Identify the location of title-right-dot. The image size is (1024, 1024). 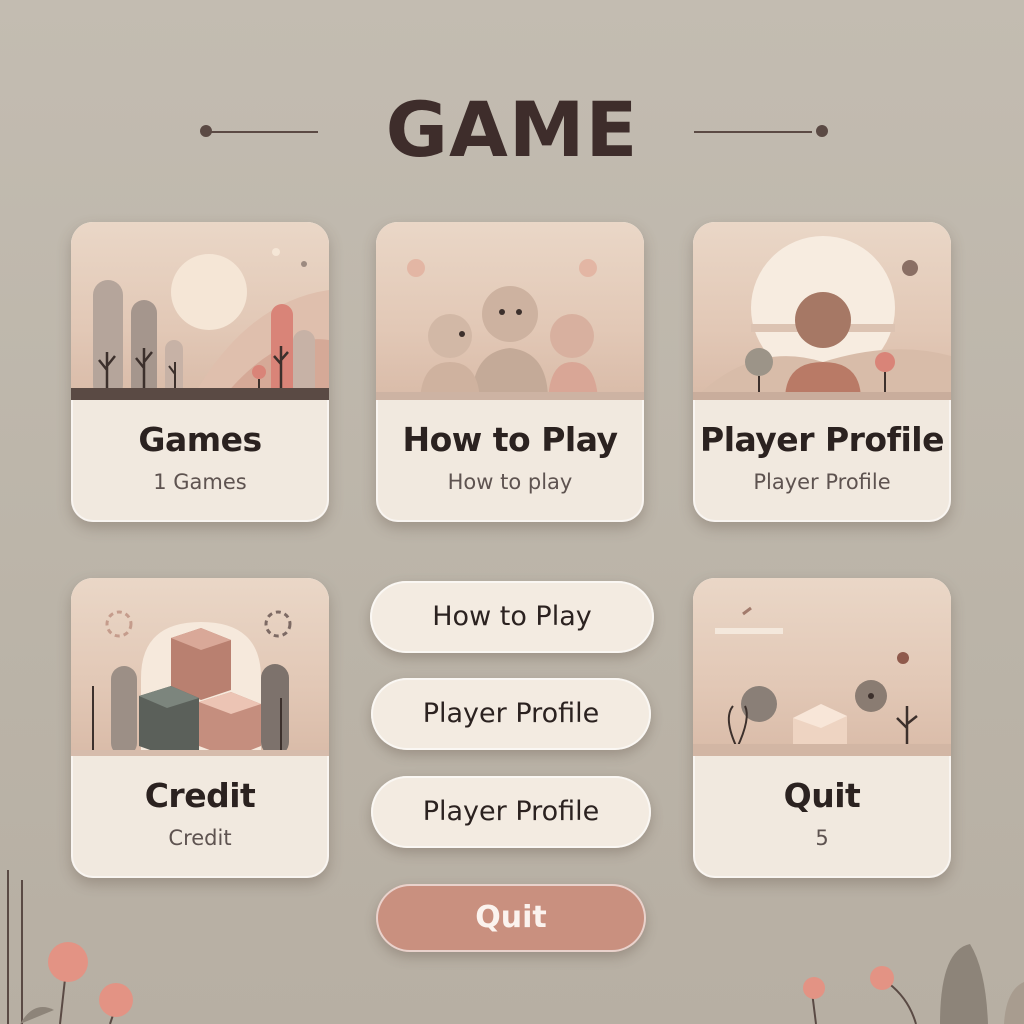
(822, 131).